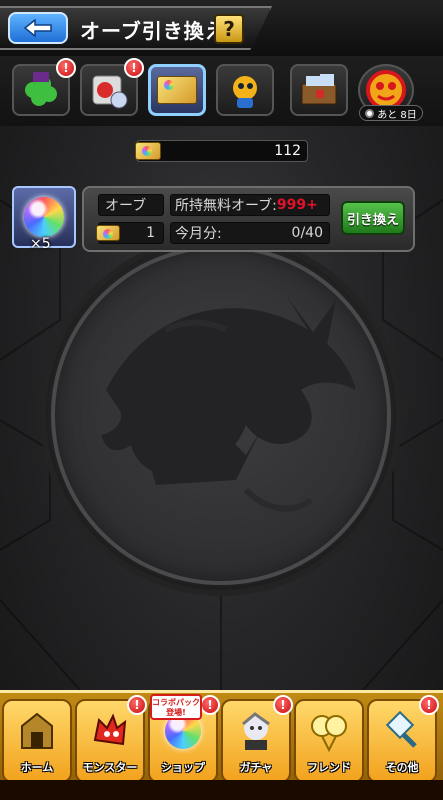 This screenshot has height=800, width=443. I want to click on header: オーブ引き換え ?, so click(221, 28).